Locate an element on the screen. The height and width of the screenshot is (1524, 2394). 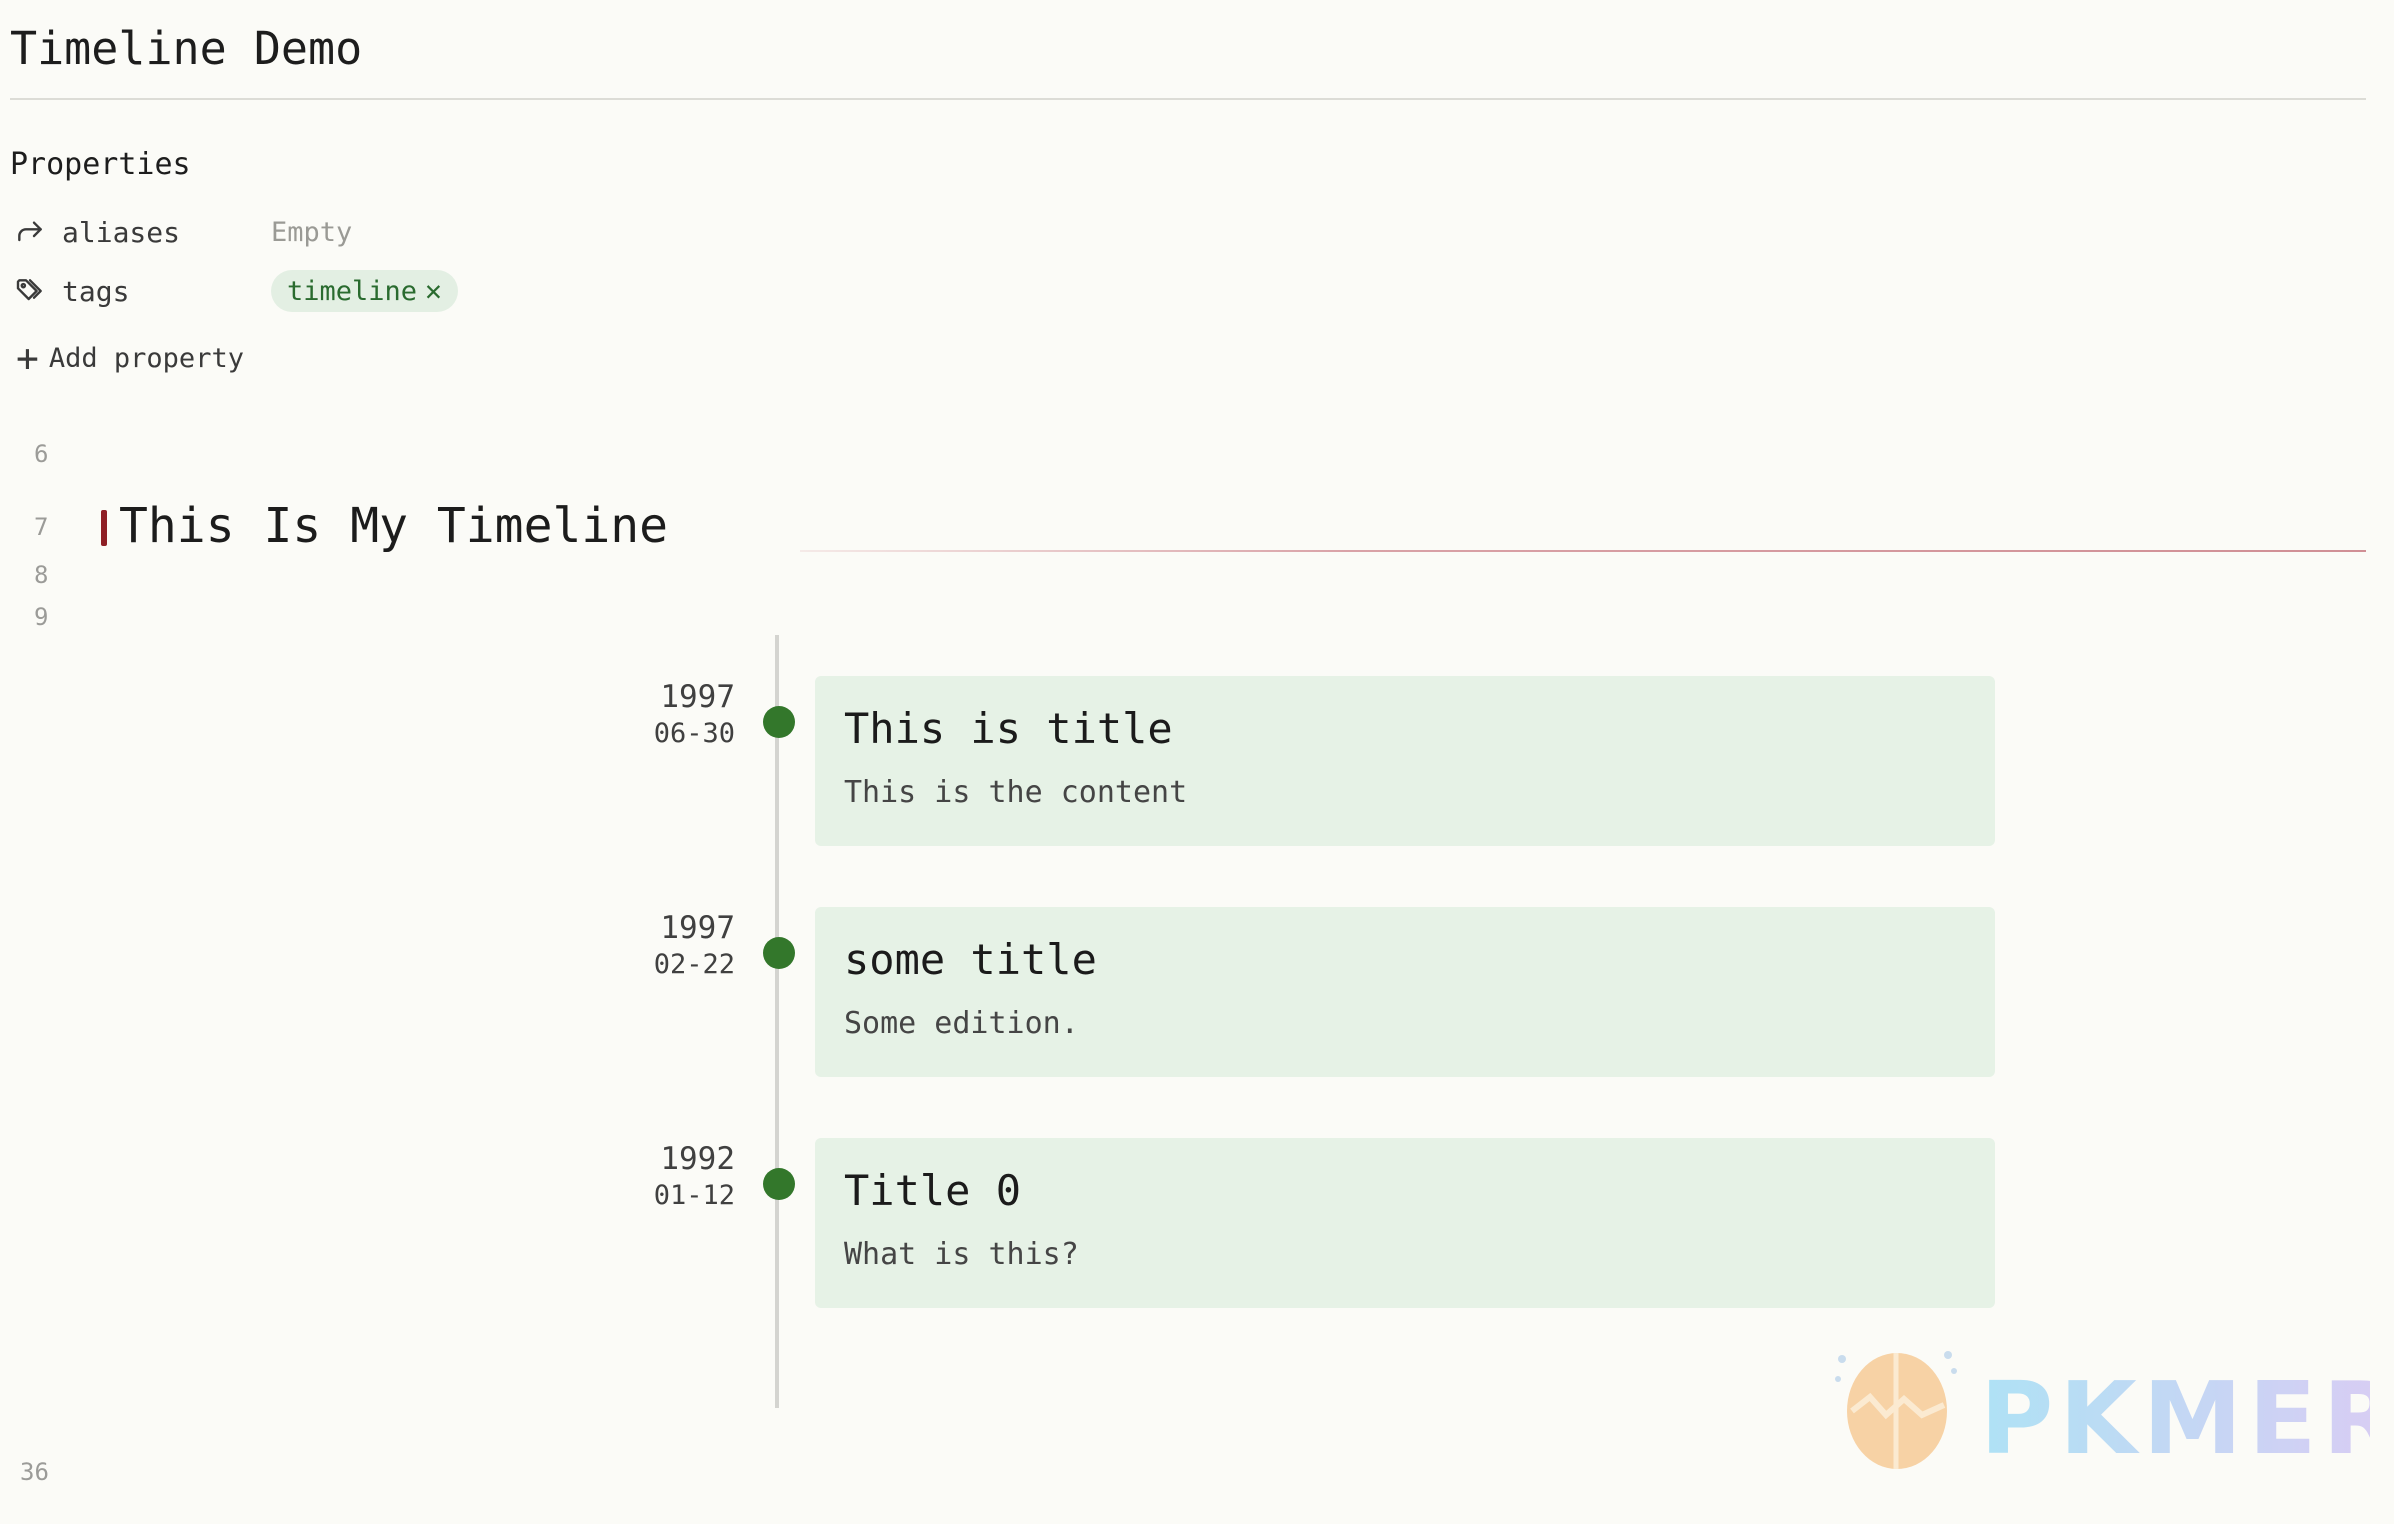
timeline-event-card: some title Some edition. is located at coordinates (1405, 992).